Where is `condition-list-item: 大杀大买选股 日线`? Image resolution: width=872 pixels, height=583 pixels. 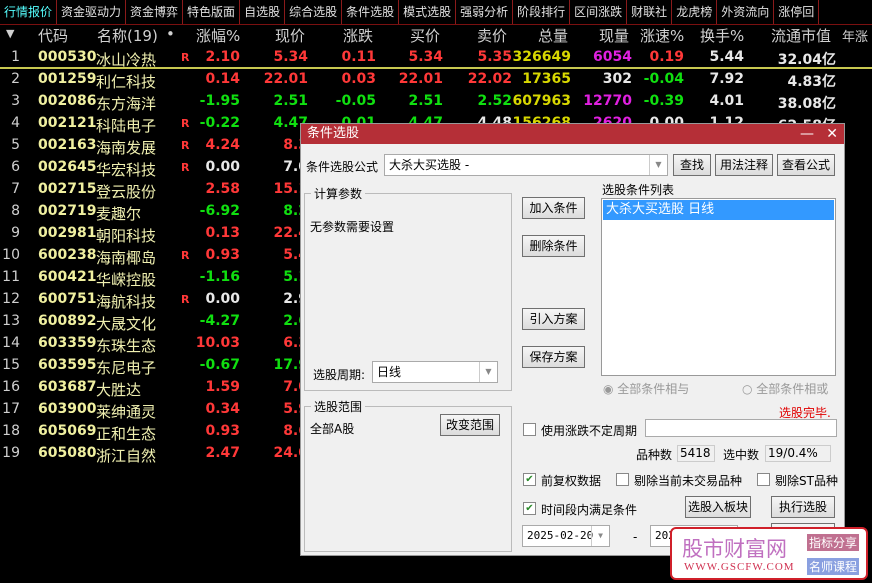 condition-list-item: 大杀大买选股 日线 is located at coordinates (718, 210).